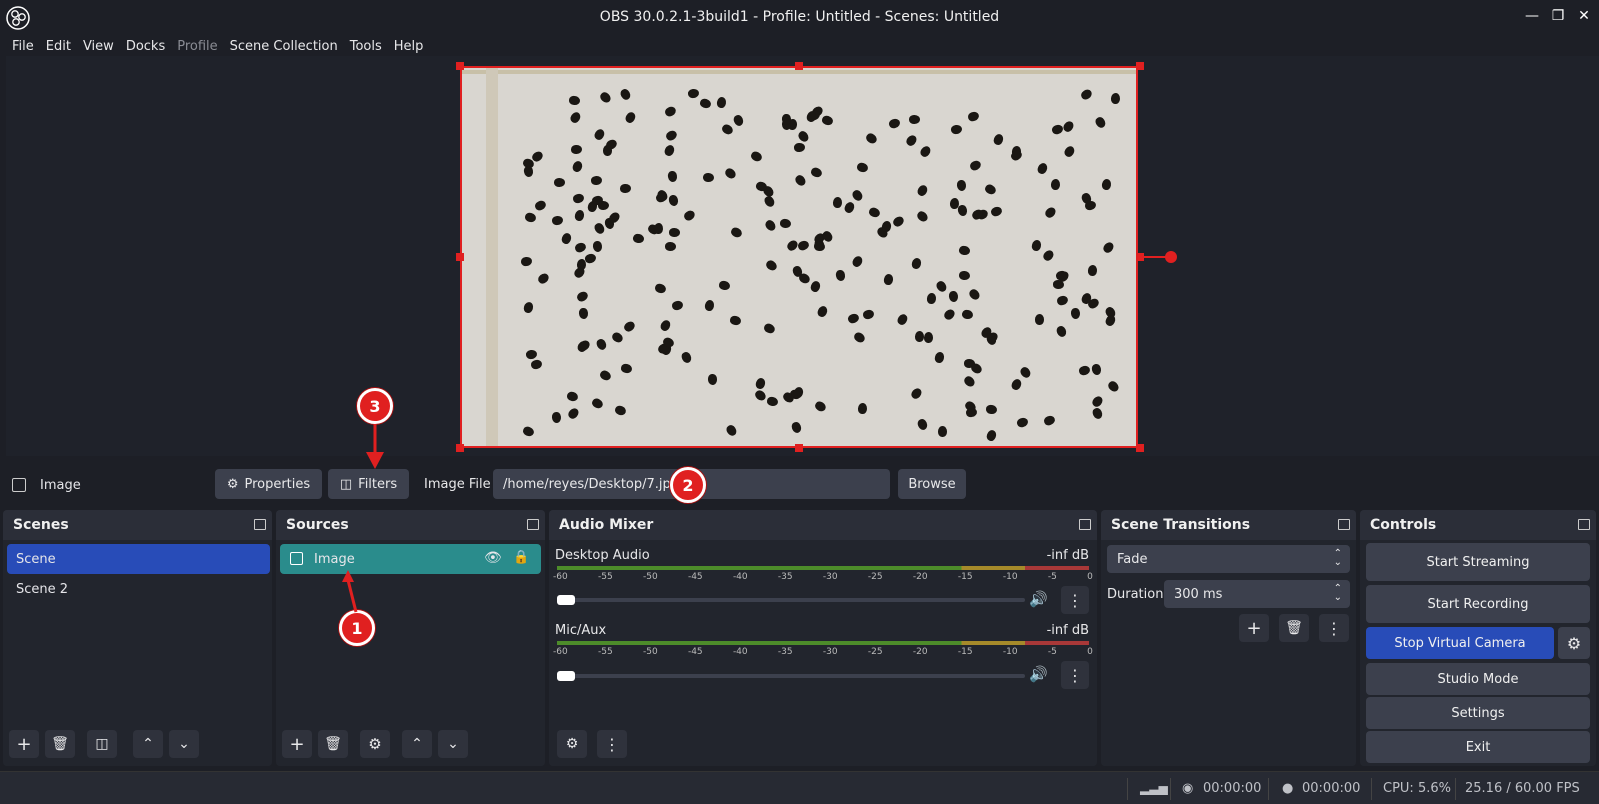 Image resolution: width=1599 pixels, height=804 pixels. I want to click on move-scene-up-button: ⌃, so click(148, 744).